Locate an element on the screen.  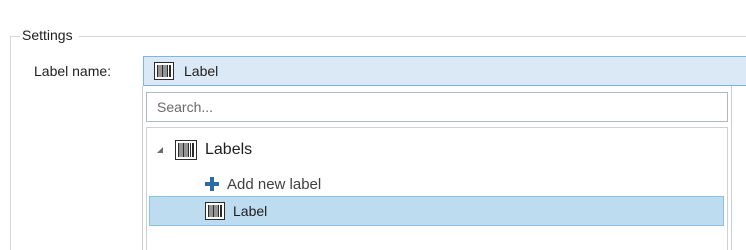
add-new-label-text: Add new label is located at coordinates (274, 184).